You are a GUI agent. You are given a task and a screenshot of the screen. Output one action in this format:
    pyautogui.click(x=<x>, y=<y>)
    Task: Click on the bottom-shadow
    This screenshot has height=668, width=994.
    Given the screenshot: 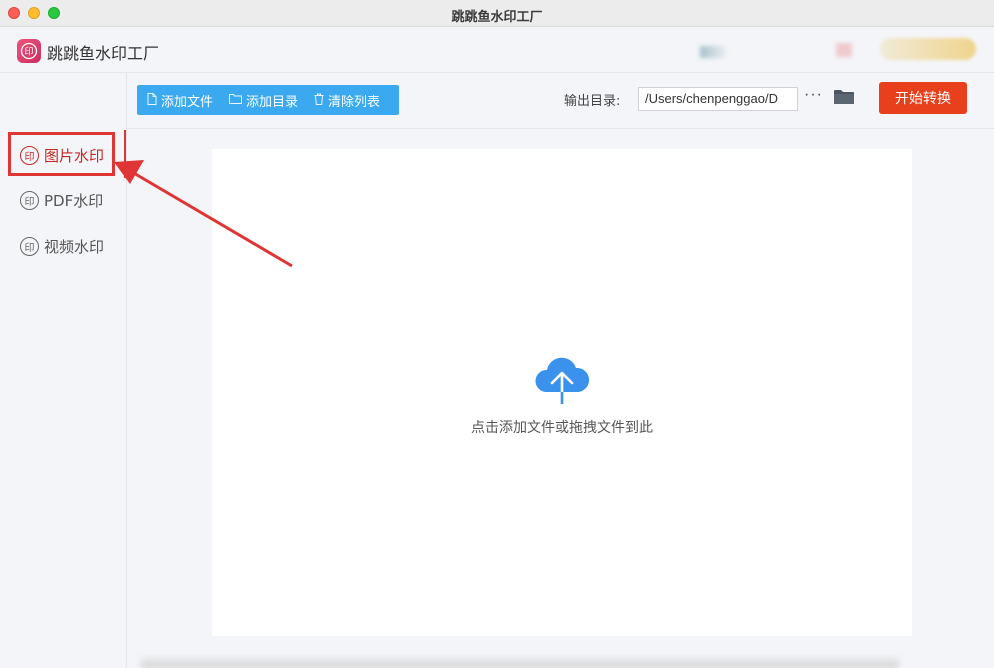 What is the action you would take?
    pyautogui.click(x=520, y=661)
    